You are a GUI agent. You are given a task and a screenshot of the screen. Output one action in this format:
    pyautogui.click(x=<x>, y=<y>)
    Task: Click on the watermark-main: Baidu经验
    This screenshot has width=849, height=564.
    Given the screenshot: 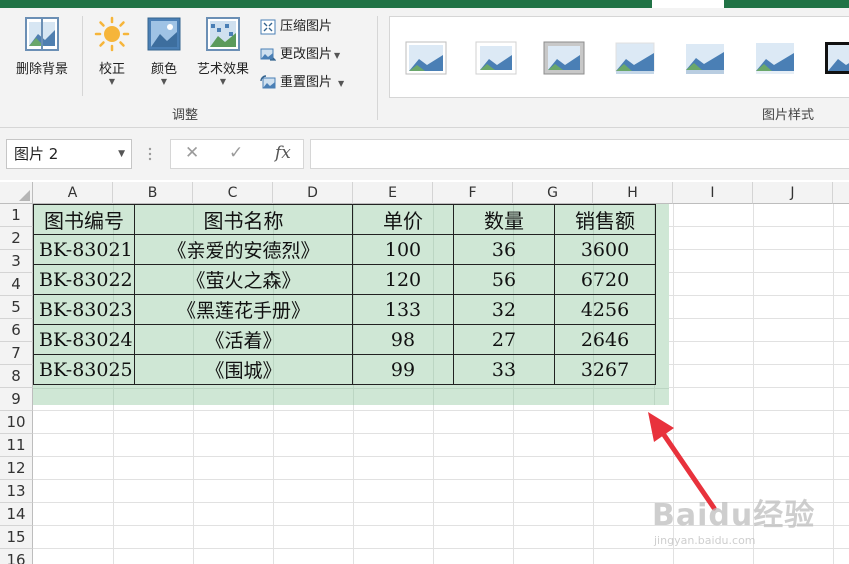 What is the action you would take?
    pyautogui.click(x=734, y=515)
    